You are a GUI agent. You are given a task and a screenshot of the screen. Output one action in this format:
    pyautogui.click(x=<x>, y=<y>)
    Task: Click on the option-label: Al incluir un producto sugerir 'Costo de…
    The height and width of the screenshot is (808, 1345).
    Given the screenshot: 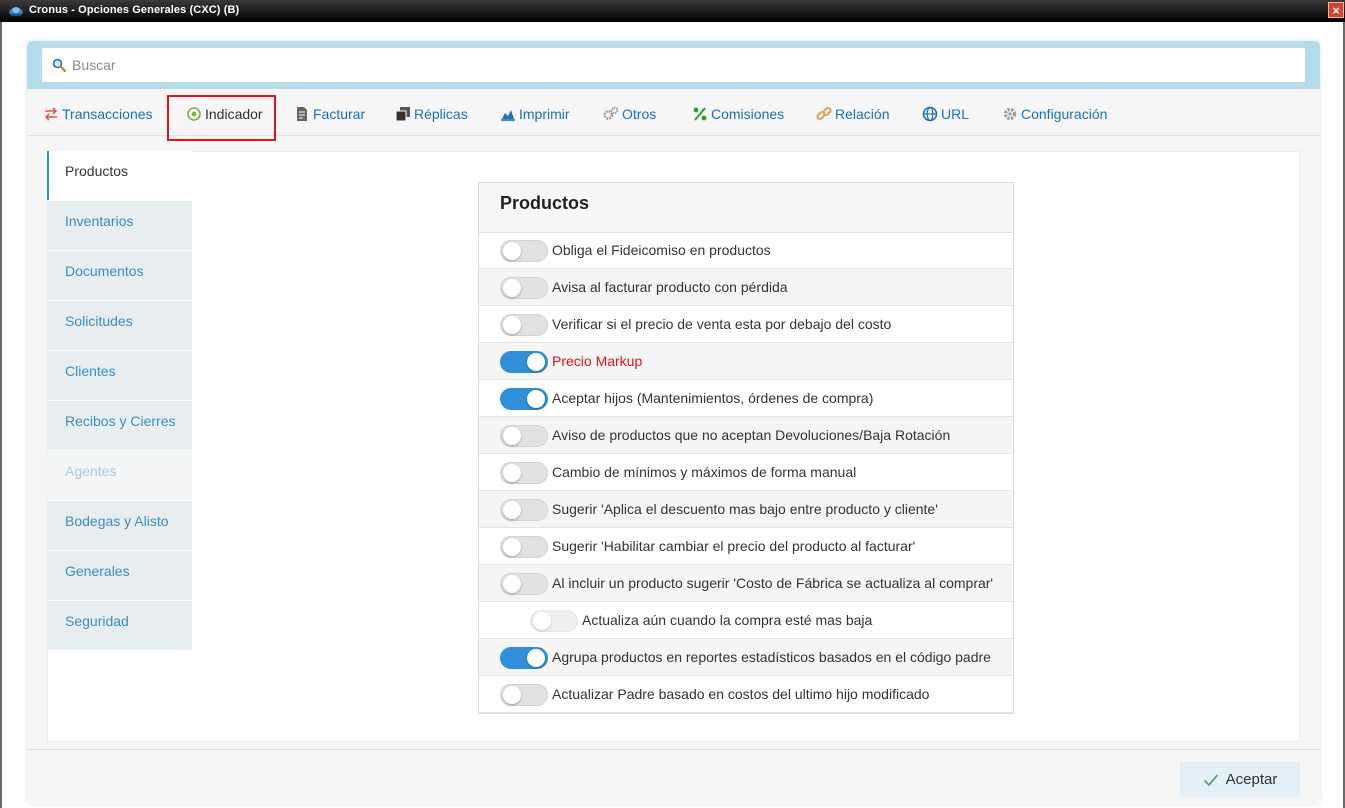 What is the action you would take?
    pyautogui.click(x=773, y=583)
    